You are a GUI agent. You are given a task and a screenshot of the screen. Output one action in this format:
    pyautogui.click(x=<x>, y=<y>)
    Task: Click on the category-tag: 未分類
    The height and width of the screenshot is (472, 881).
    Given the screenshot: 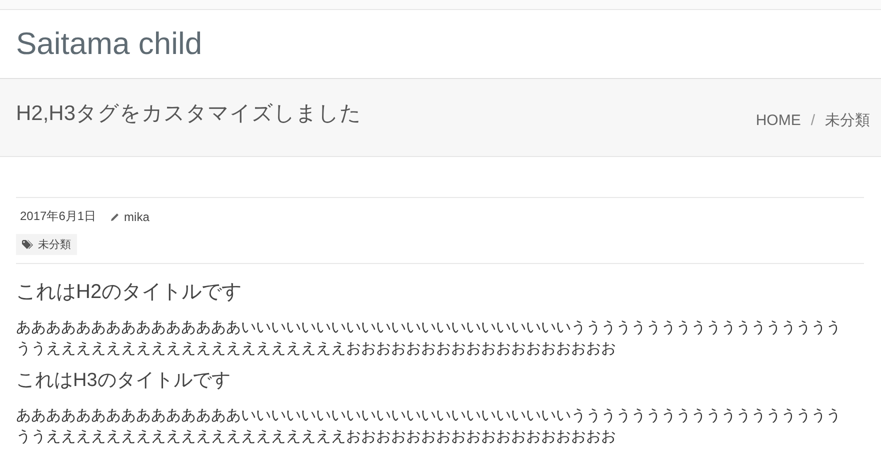 What is the action you would take?
    pyautogui.click(x=46, y=244)
    